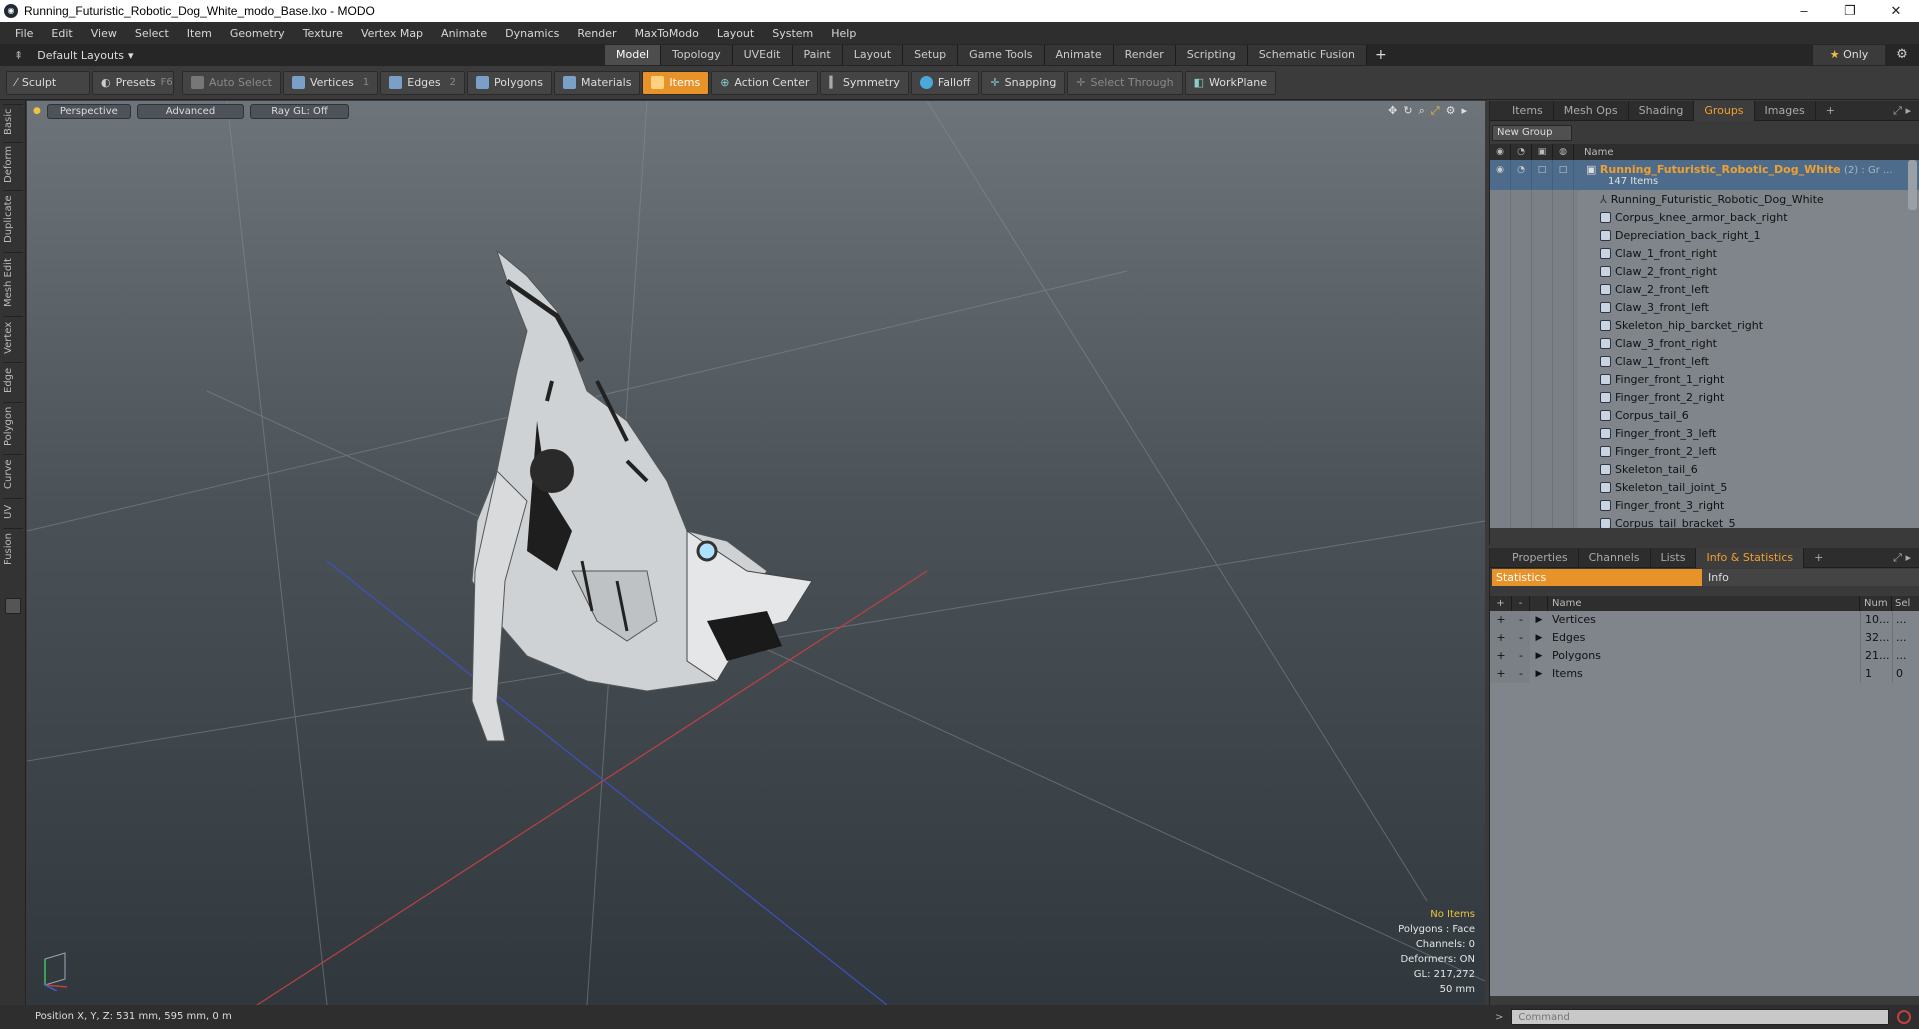 This screenshot has height=1029, width=1919. I want to click on viewport-expand-icon: ▸, so click(1464, 111).